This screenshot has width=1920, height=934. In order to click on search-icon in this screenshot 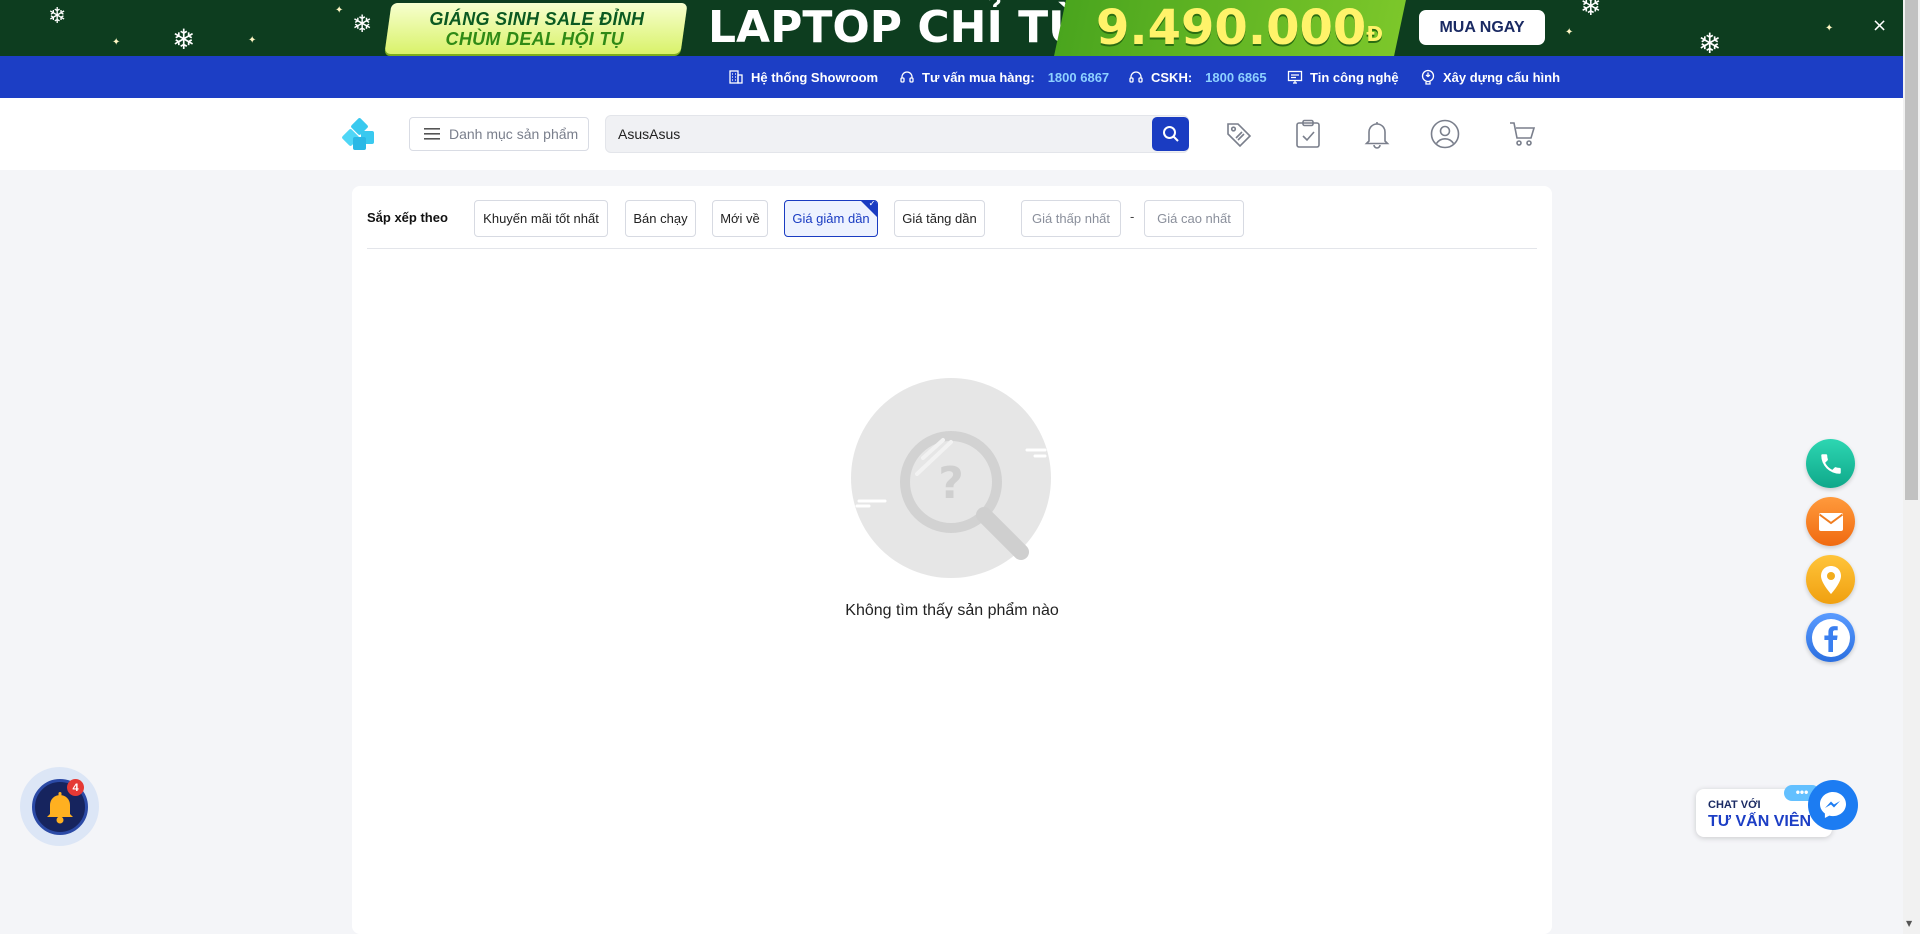, I will do `click(1170, 134)`.